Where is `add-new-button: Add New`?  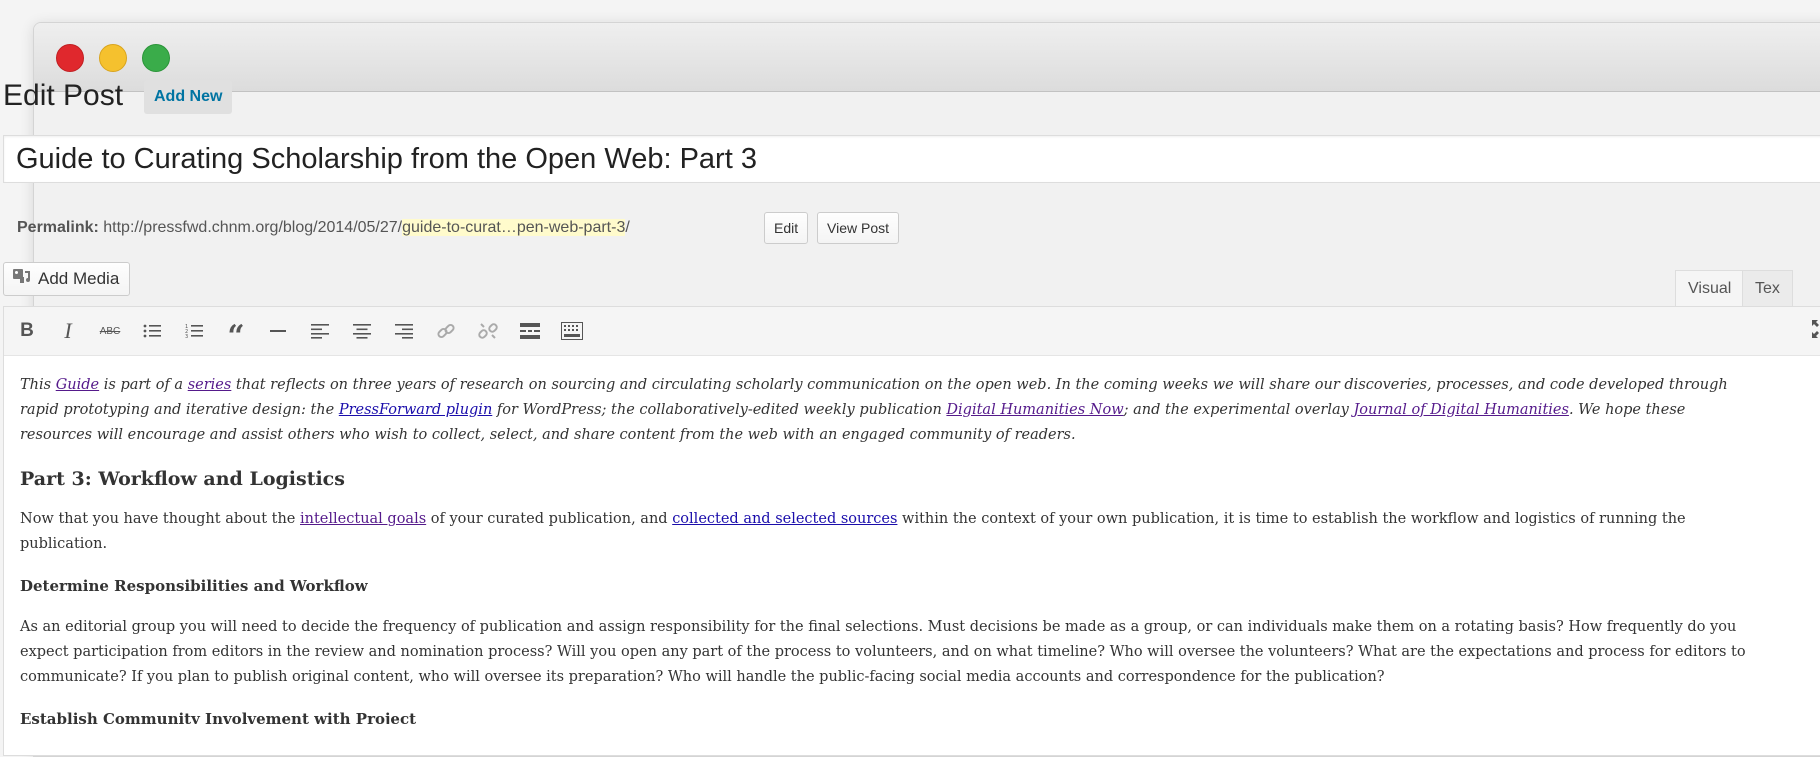
add-new-button: Add New is located at coordinates (188, 97).